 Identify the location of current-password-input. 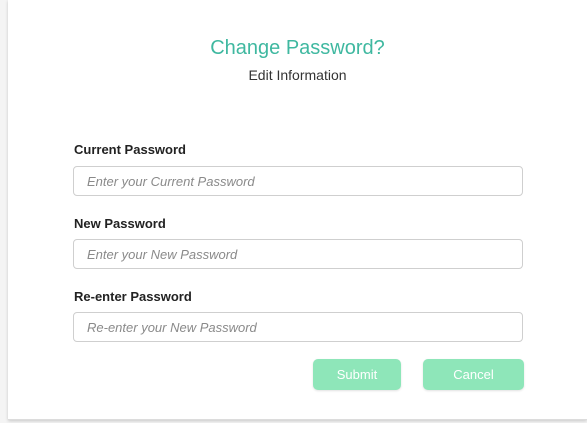
(298, 181).